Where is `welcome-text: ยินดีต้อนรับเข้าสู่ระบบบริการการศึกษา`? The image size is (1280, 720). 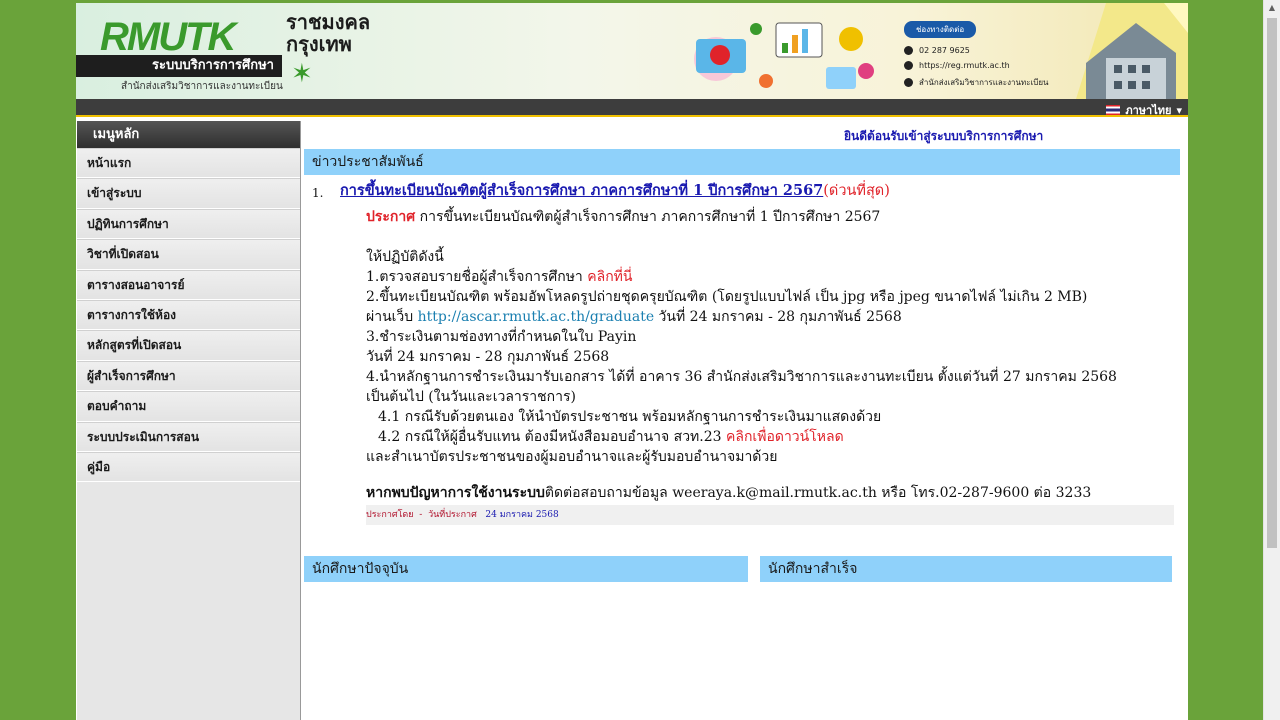 welcome-text: ยินดีต้อนรับเข้าสู่ระบบบริการการศึกษา is located at coordinates (944, 136).